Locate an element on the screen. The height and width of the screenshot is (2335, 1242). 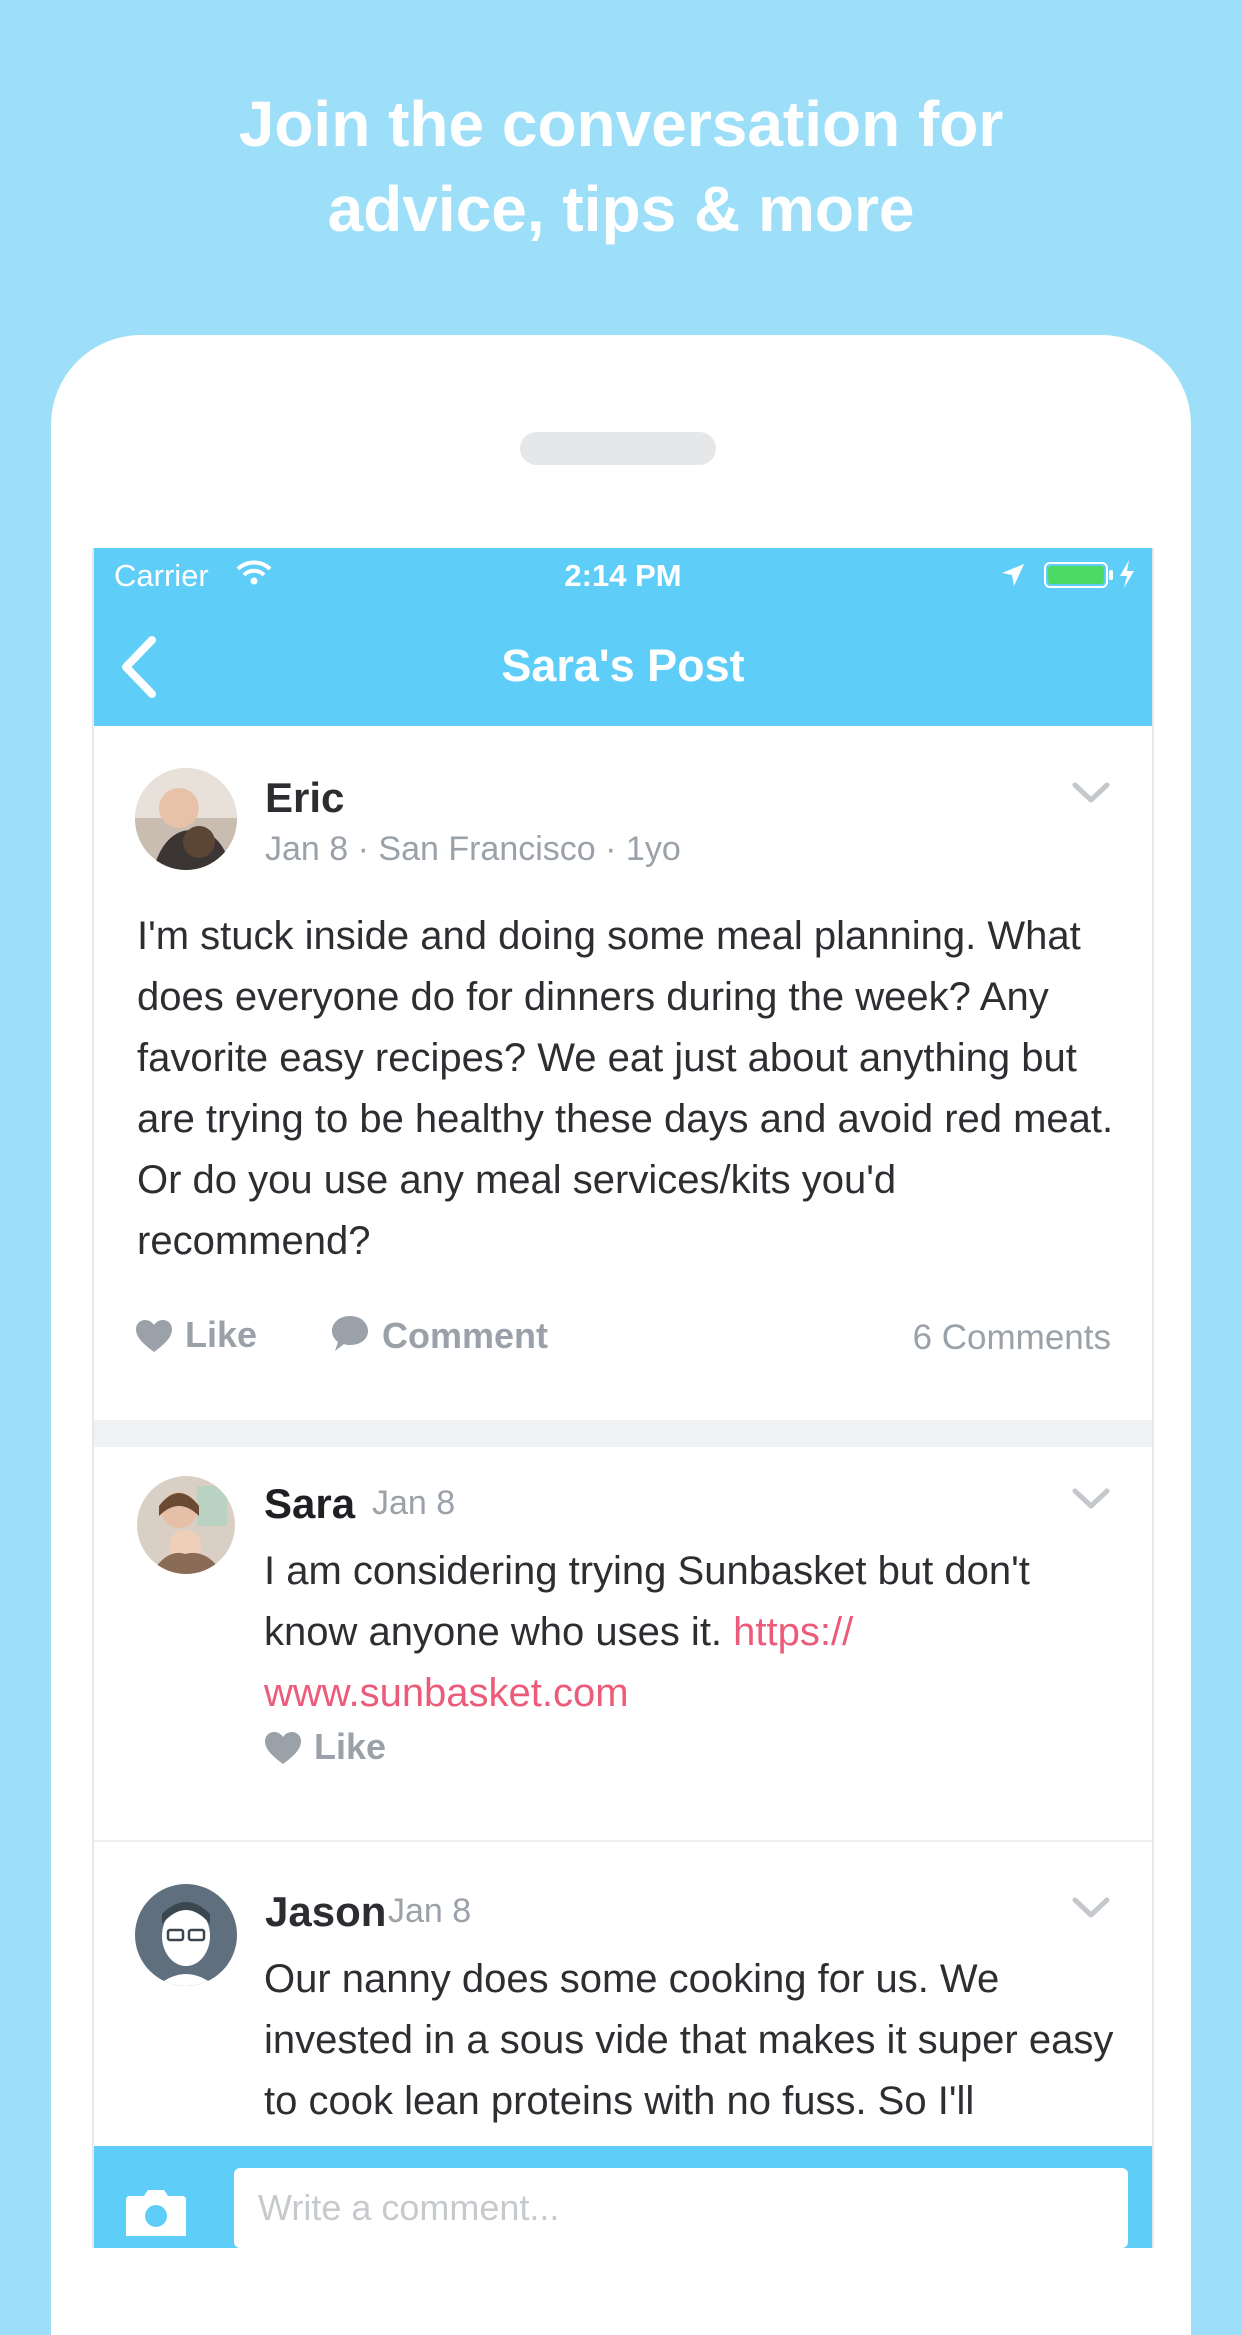
phone-speaker is located at coordinates (618, 448).